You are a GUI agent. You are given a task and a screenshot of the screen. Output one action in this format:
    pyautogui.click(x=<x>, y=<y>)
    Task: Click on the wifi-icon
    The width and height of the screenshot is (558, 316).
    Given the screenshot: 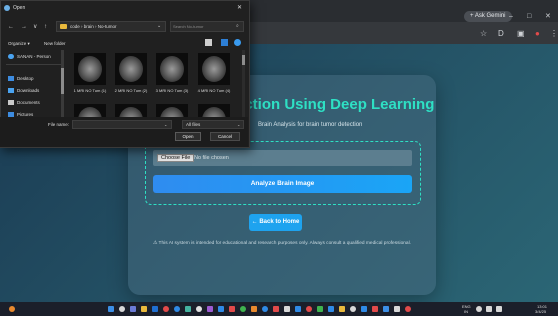 What is the action you would take?
    pyautogui.click(x=479, y=309)
    